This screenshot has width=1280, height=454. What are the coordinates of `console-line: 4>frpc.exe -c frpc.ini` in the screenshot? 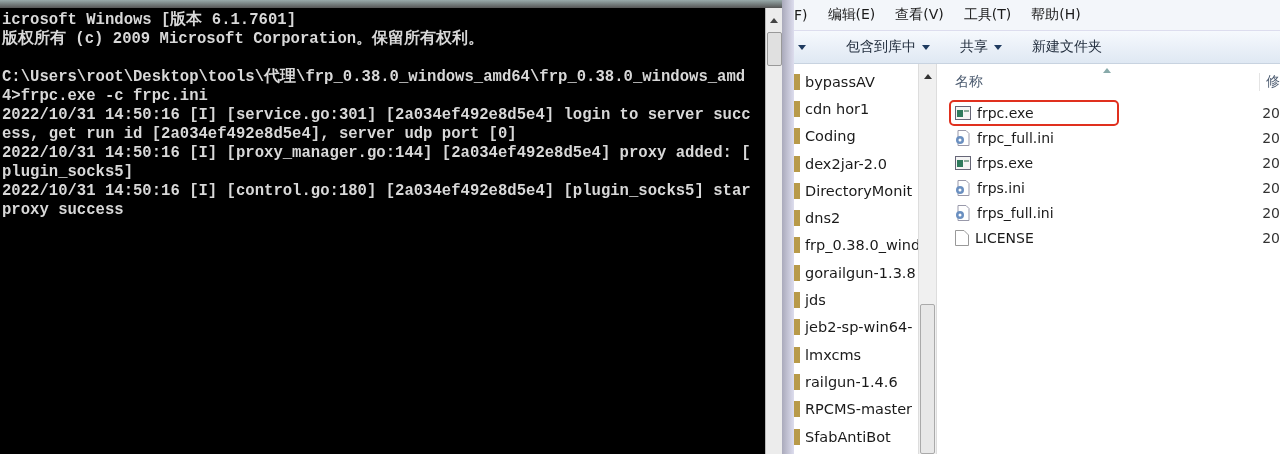 It's located at (105, 96).